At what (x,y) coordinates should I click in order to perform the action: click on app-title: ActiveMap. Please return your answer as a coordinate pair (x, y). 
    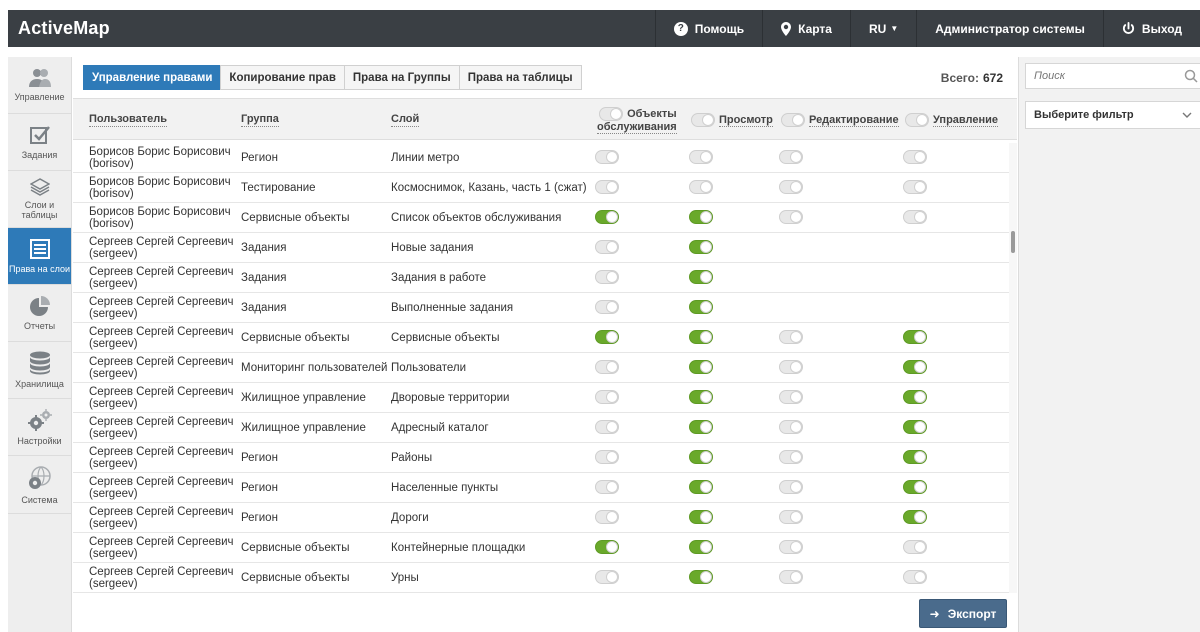
    Looking at the image, I should click on (331, 28).